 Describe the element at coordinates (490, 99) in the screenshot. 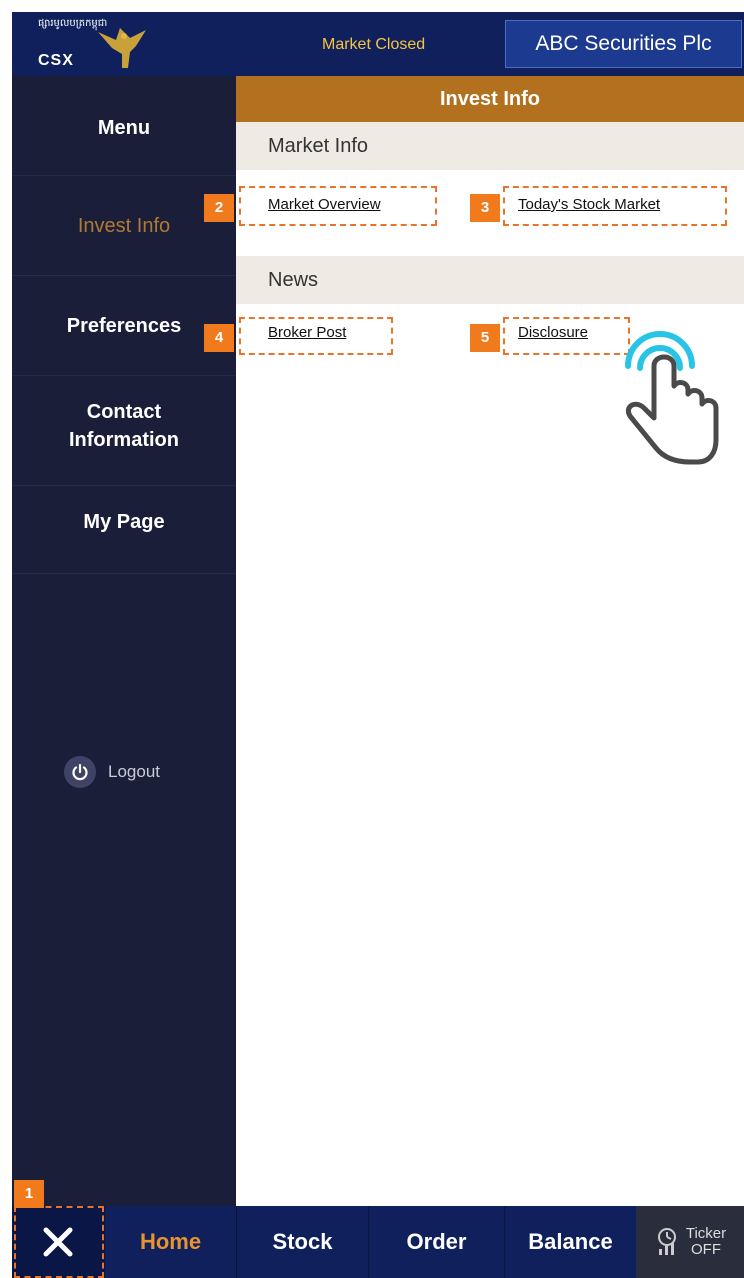

I see `page-title: Invest Info` at that location.